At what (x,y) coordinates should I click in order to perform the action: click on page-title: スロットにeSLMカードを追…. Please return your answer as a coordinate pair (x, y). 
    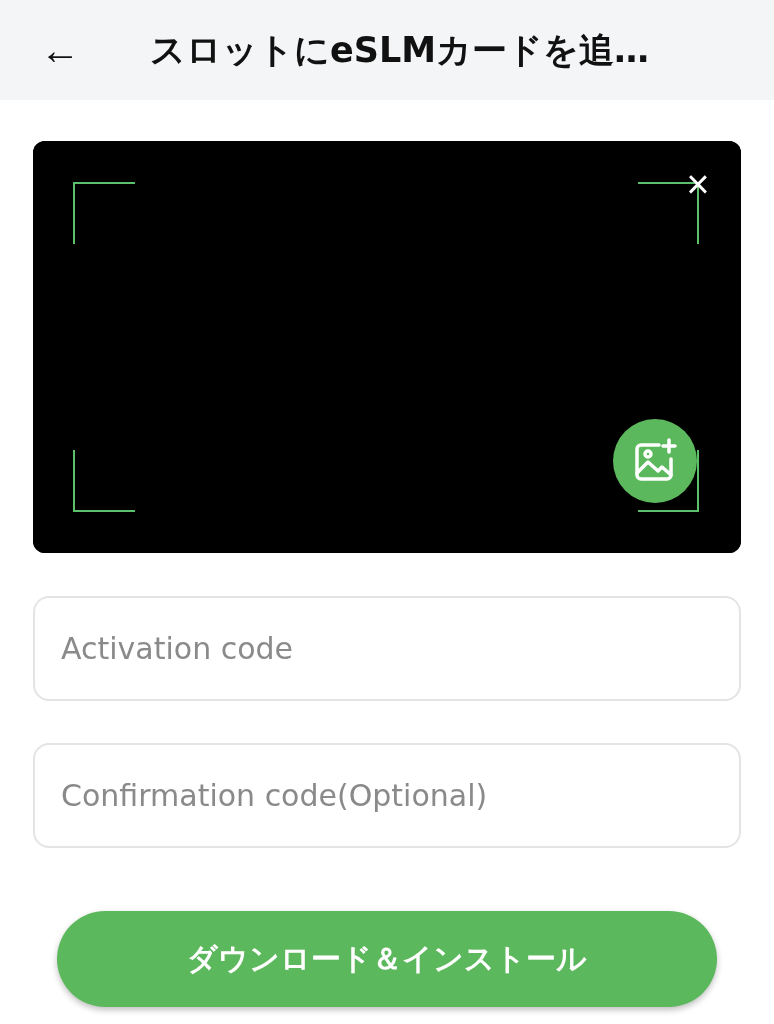
    Looking at the image, I should click on (400, 50).